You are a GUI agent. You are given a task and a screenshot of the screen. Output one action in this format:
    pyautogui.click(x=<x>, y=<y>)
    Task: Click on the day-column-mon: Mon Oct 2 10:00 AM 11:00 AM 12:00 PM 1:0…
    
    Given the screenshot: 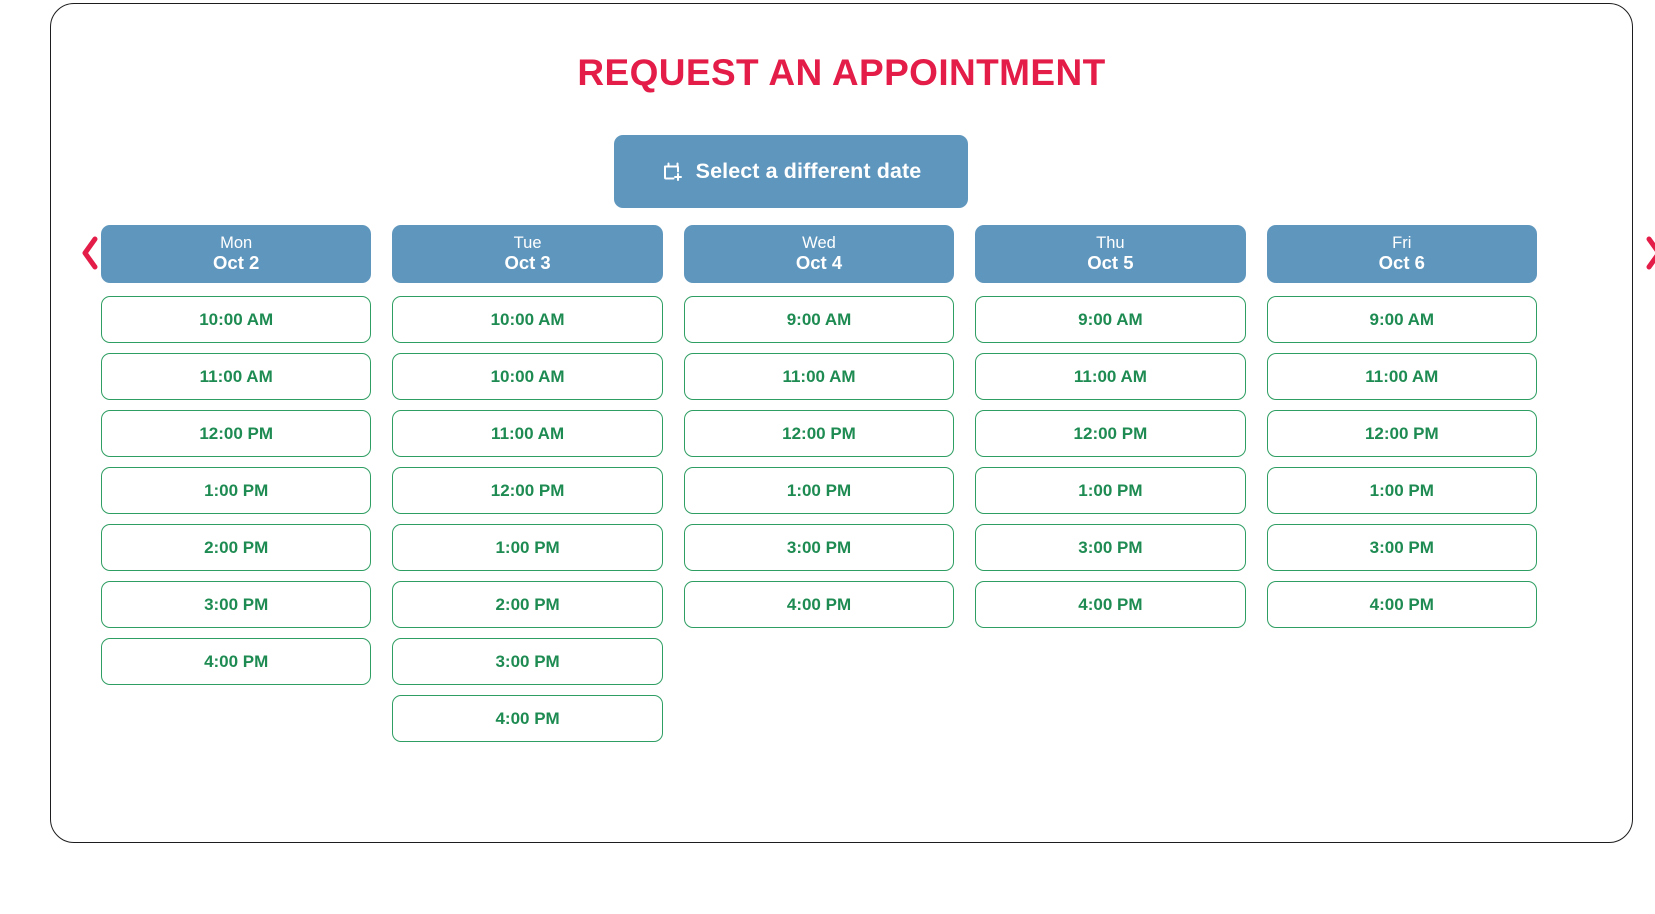 What is the action you would take?
    pyautogui.click(x=236, y=483)
    